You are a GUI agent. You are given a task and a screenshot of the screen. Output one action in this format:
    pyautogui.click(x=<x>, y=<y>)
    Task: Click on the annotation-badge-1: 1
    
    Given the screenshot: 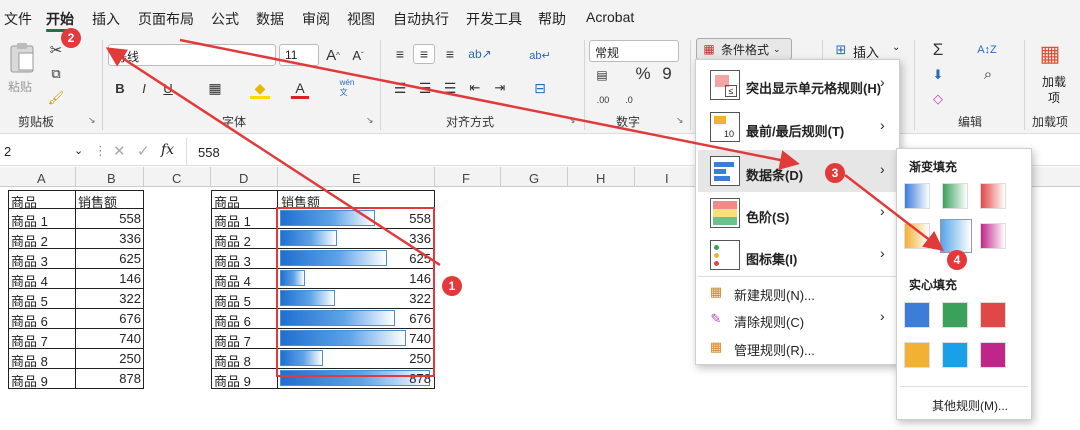 What is the action you would take?
    pyautogui.click(x=452, y=286)
    